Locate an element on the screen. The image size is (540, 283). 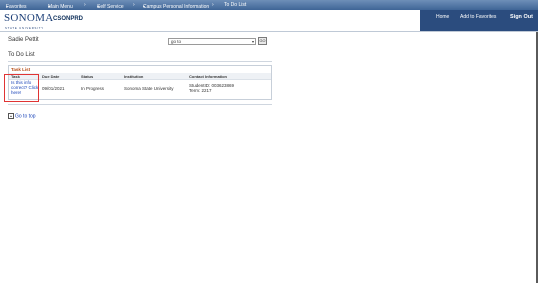
highlight-box is located at coordinates (21, 88).